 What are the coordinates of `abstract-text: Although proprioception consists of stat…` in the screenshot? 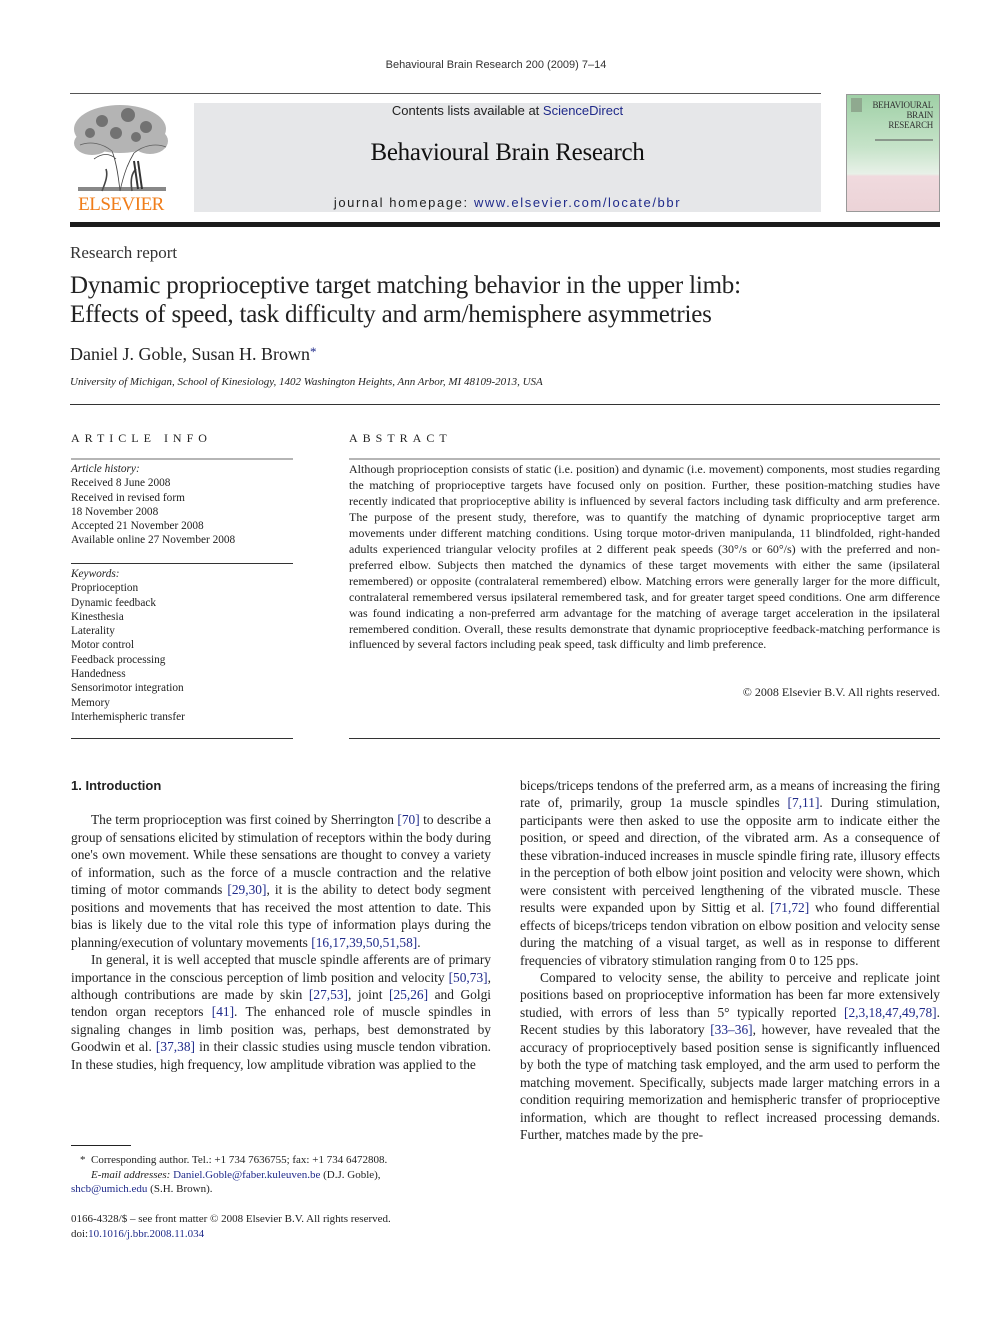 It's located at (644, 557).